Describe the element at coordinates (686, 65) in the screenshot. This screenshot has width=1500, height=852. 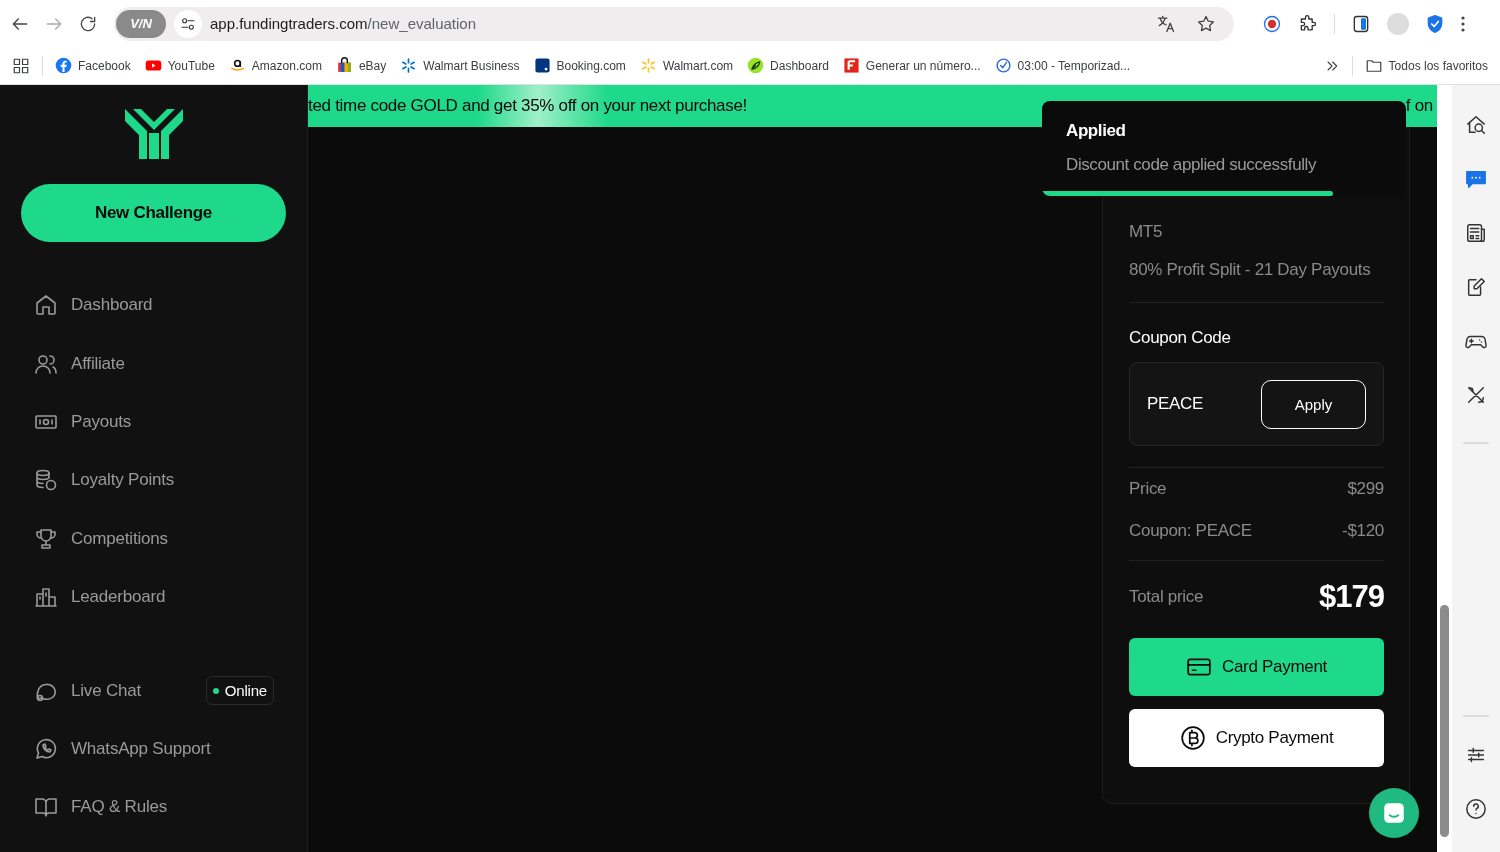
I see `bookmark-link: Walmart.com` at that location.